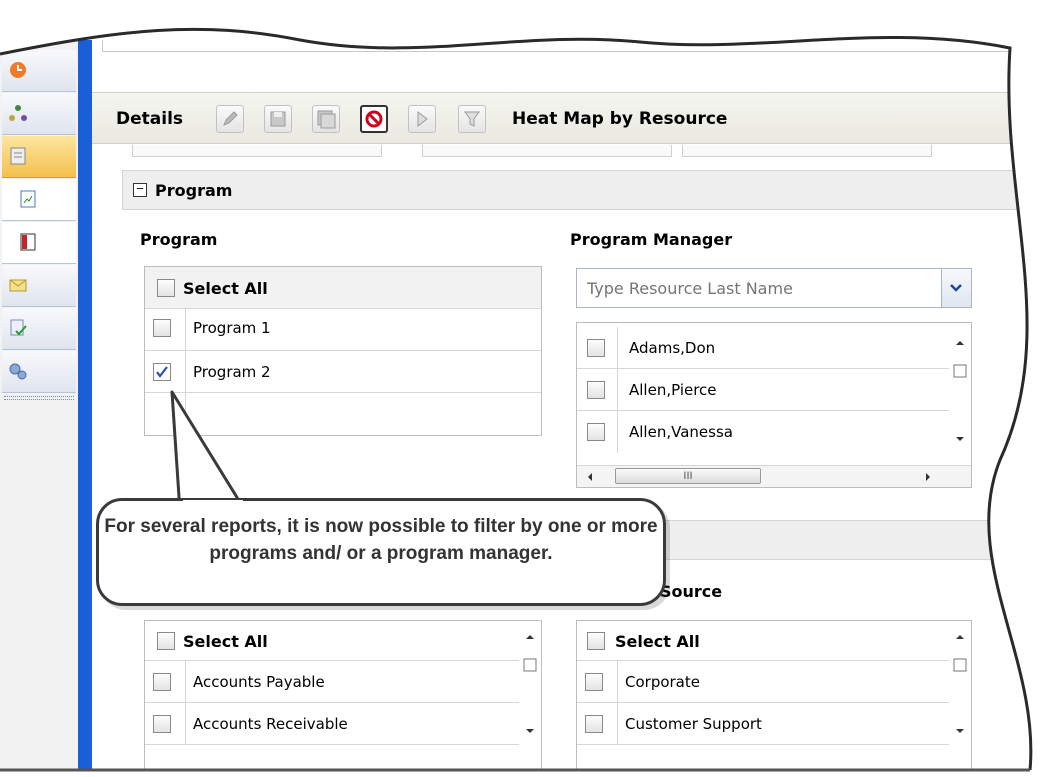 The width and height of the screenshot is (1053, 777). I want to click on callout-pointer-join, so click(213, 503).